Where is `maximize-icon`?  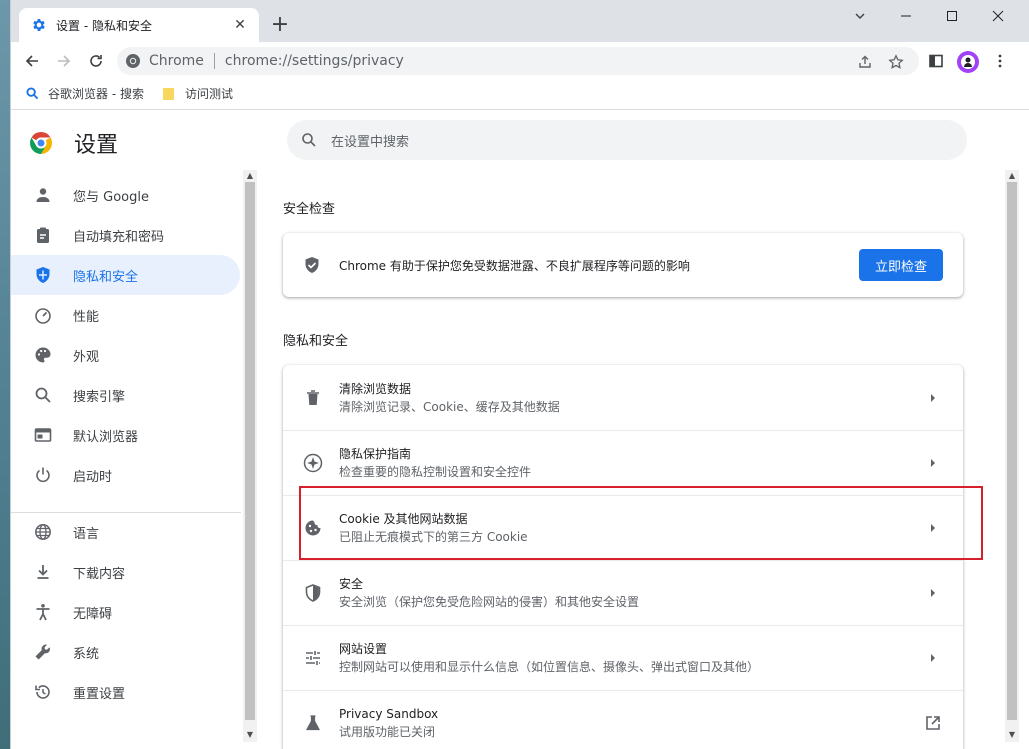
maximize-icon is located at coordinates (952, 16).